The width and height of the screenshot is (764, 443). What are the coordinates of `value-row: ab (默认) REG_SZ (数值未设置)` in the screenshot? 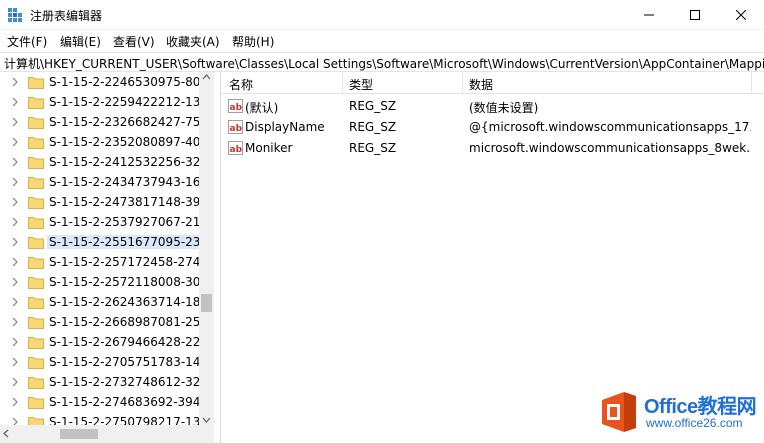 It's located at (492, 106).